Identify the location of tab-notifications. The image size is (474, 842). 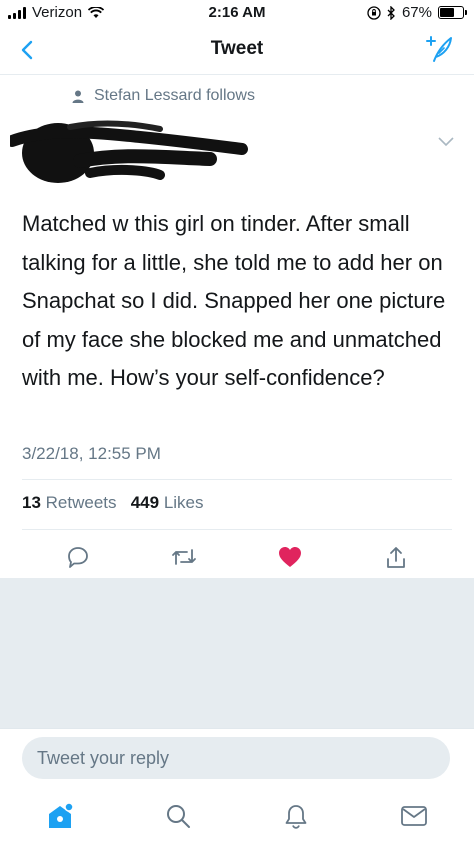
(296, 816).